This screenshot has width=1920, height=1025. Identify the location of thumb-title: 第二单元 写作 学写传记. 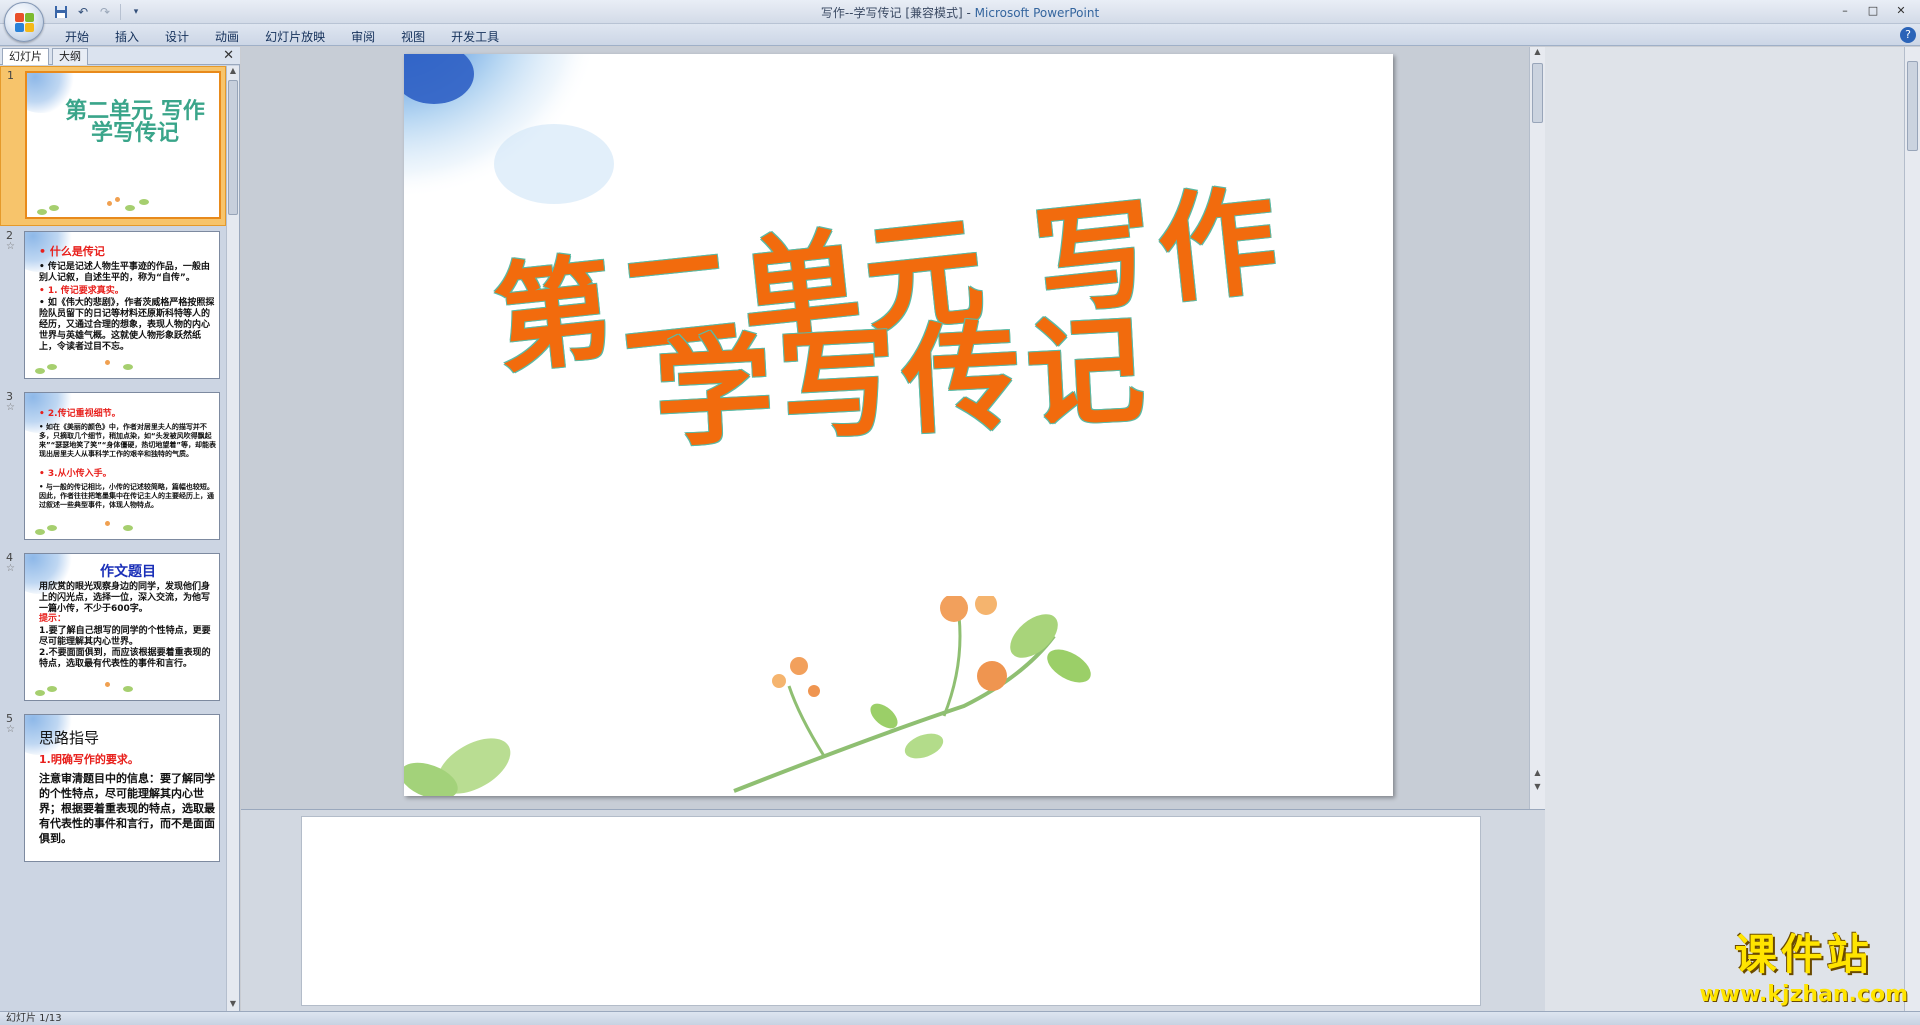
(132, 122).